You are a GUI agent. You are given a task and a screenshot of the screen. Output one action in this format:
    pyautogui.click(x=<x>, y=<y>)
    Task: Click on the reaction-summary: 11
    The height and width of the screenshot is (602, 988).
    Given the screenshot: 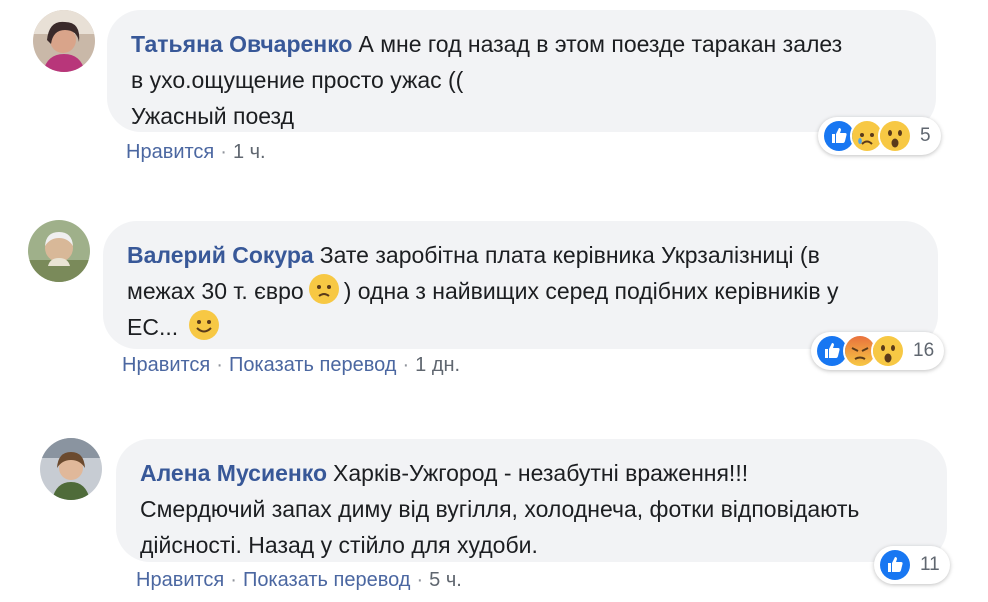 What is the action you would take?
    pyautogui.click(x=912, y=565)
    